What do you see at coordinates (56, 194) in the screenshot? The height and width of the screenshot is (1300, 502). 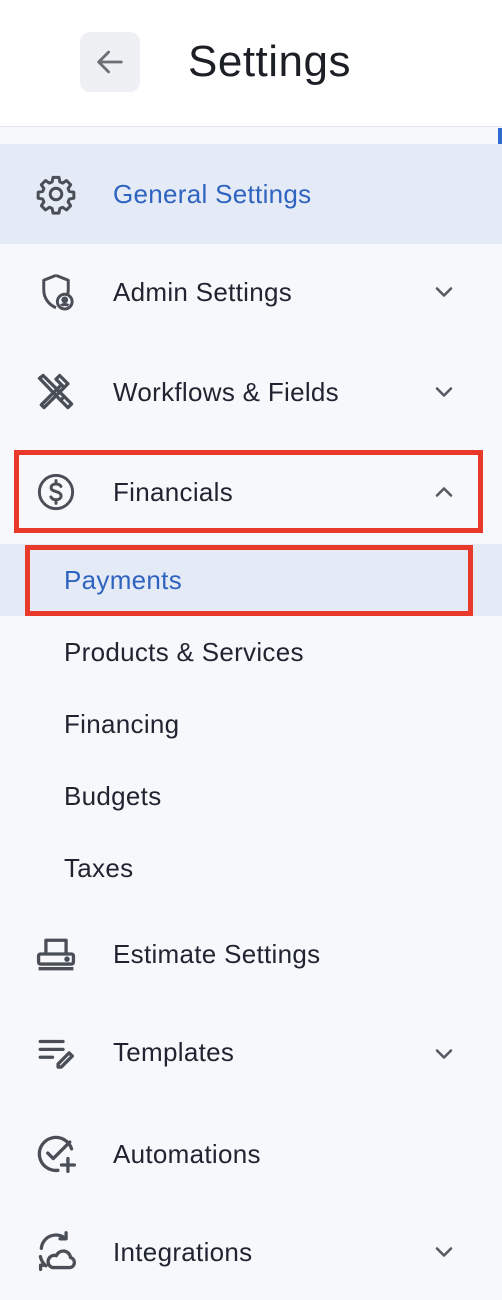 I see `gear-icon` at bounding box center [56, 194].